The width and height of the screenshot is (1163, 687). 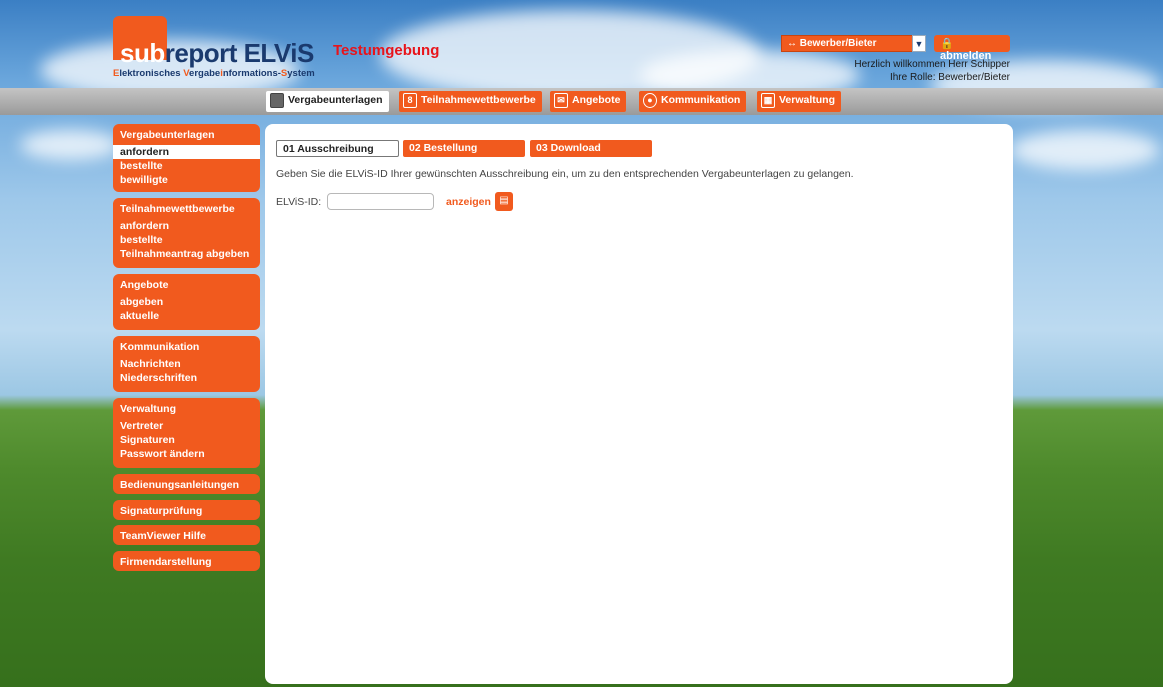 What do you see at coordinates (161, 511) in the screenshot?
I see `sidebar-link-label: Signaturprüfung` at bounding box center [161, 511].